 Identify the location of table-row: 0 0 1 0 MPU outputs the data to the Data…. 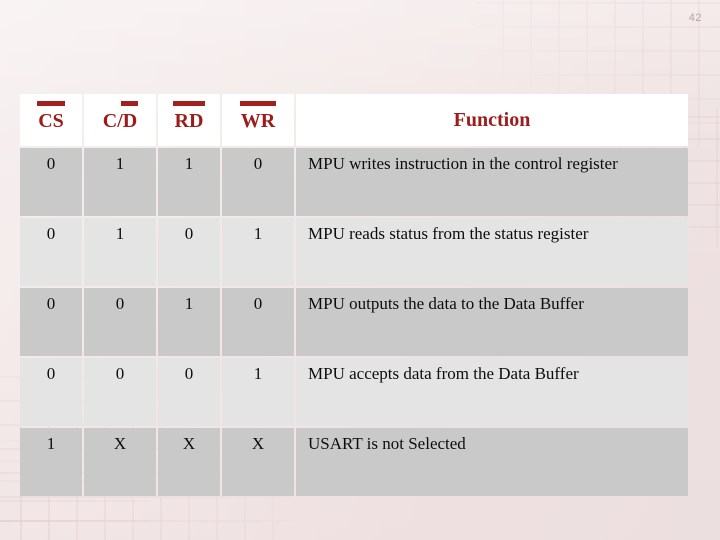
(354, 322).